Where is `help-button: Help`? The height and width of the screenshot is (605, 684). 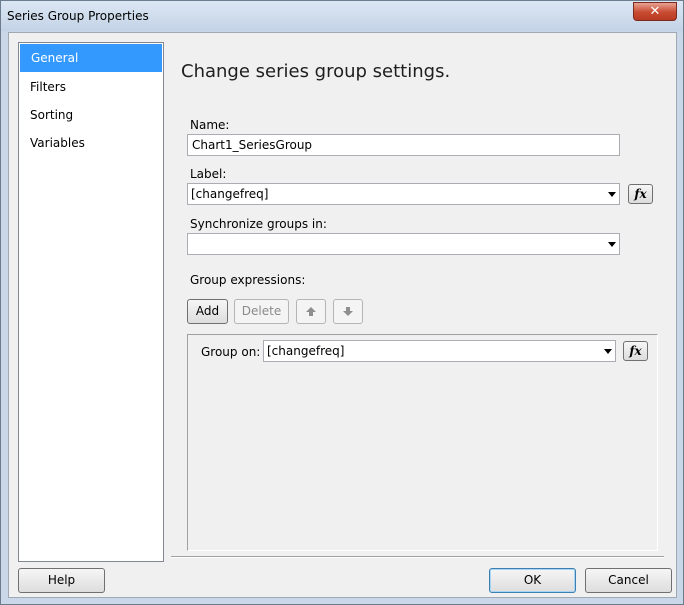
help-button: Help is located at coordinates (61, 580).